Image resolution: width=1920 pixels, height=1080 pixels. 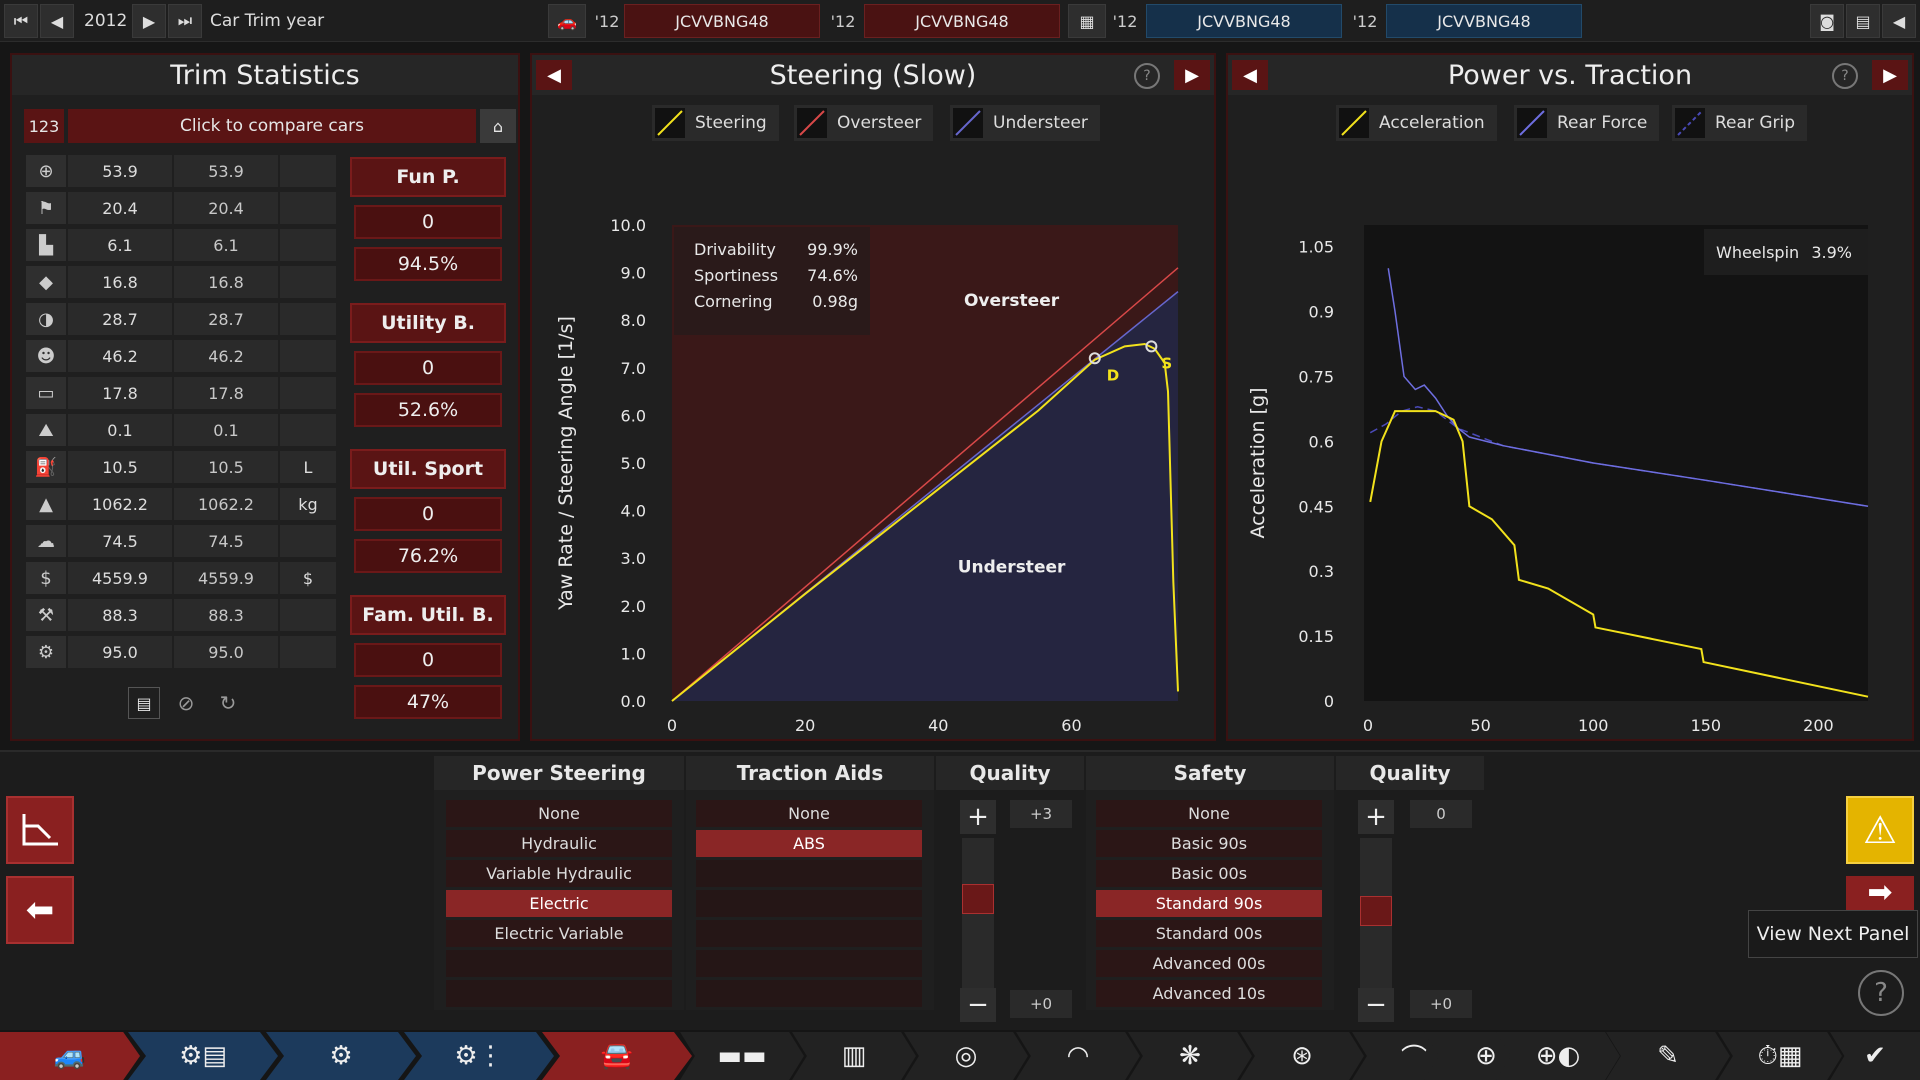 I want to click on chassis-icon, so click(x=40, y=830).